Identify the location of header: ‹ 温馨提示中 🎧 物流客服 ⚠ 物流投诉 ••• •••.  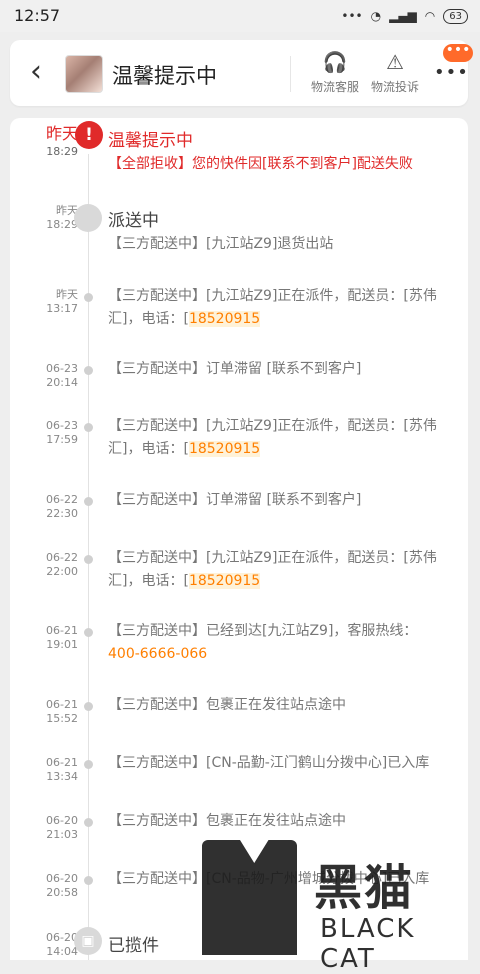
(241, 73).